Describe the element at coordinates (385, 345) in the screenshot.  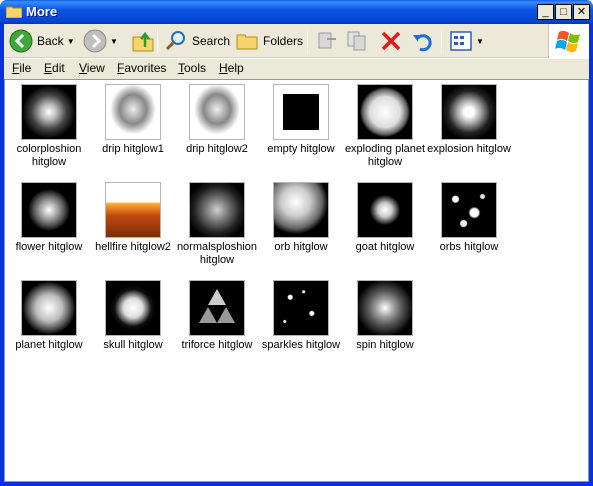
I see `file-name: spin hitglow` at that location.